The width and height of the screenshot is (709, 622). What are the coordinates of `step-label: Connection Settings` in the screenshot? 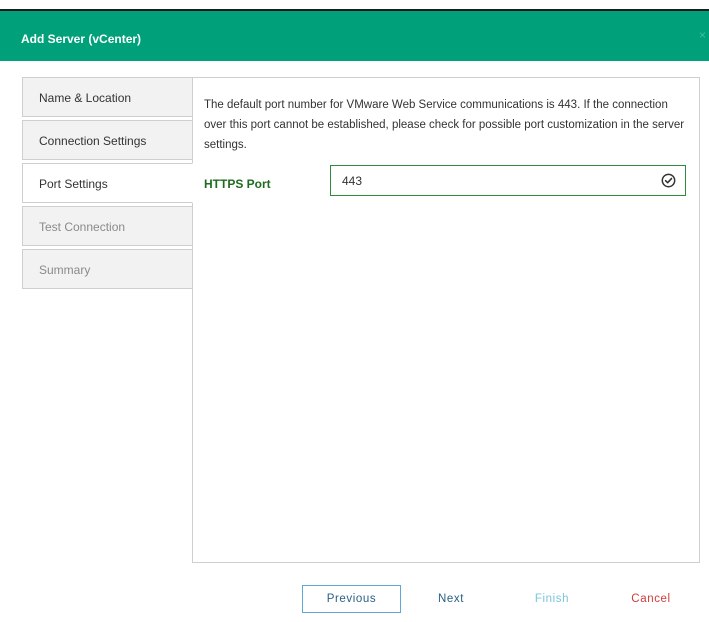 It's located at (93, 141).